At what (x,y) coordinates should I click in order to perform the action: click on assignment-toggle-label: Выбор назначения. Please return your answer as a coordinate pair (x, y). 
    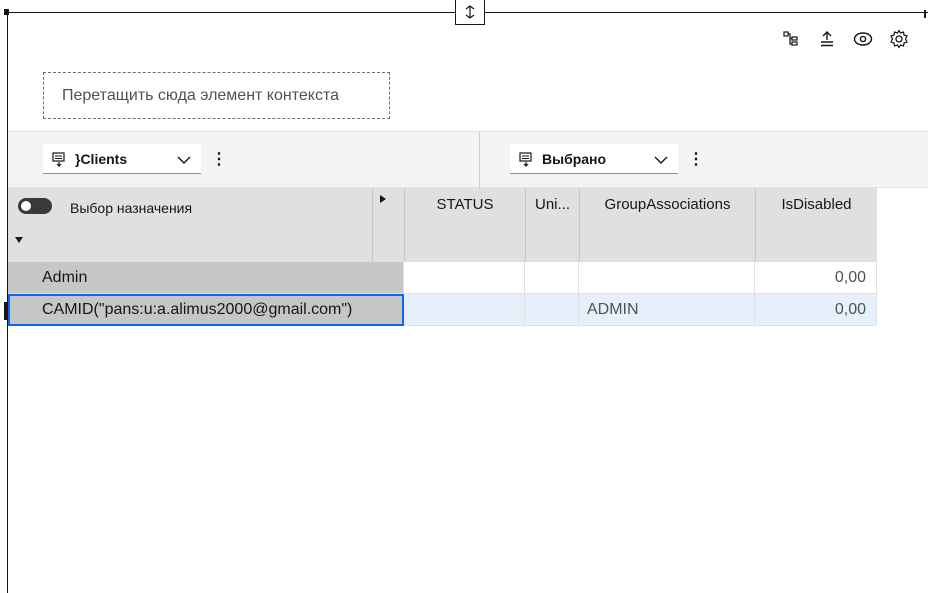
    Looking at the image, I should click on (131, 208).